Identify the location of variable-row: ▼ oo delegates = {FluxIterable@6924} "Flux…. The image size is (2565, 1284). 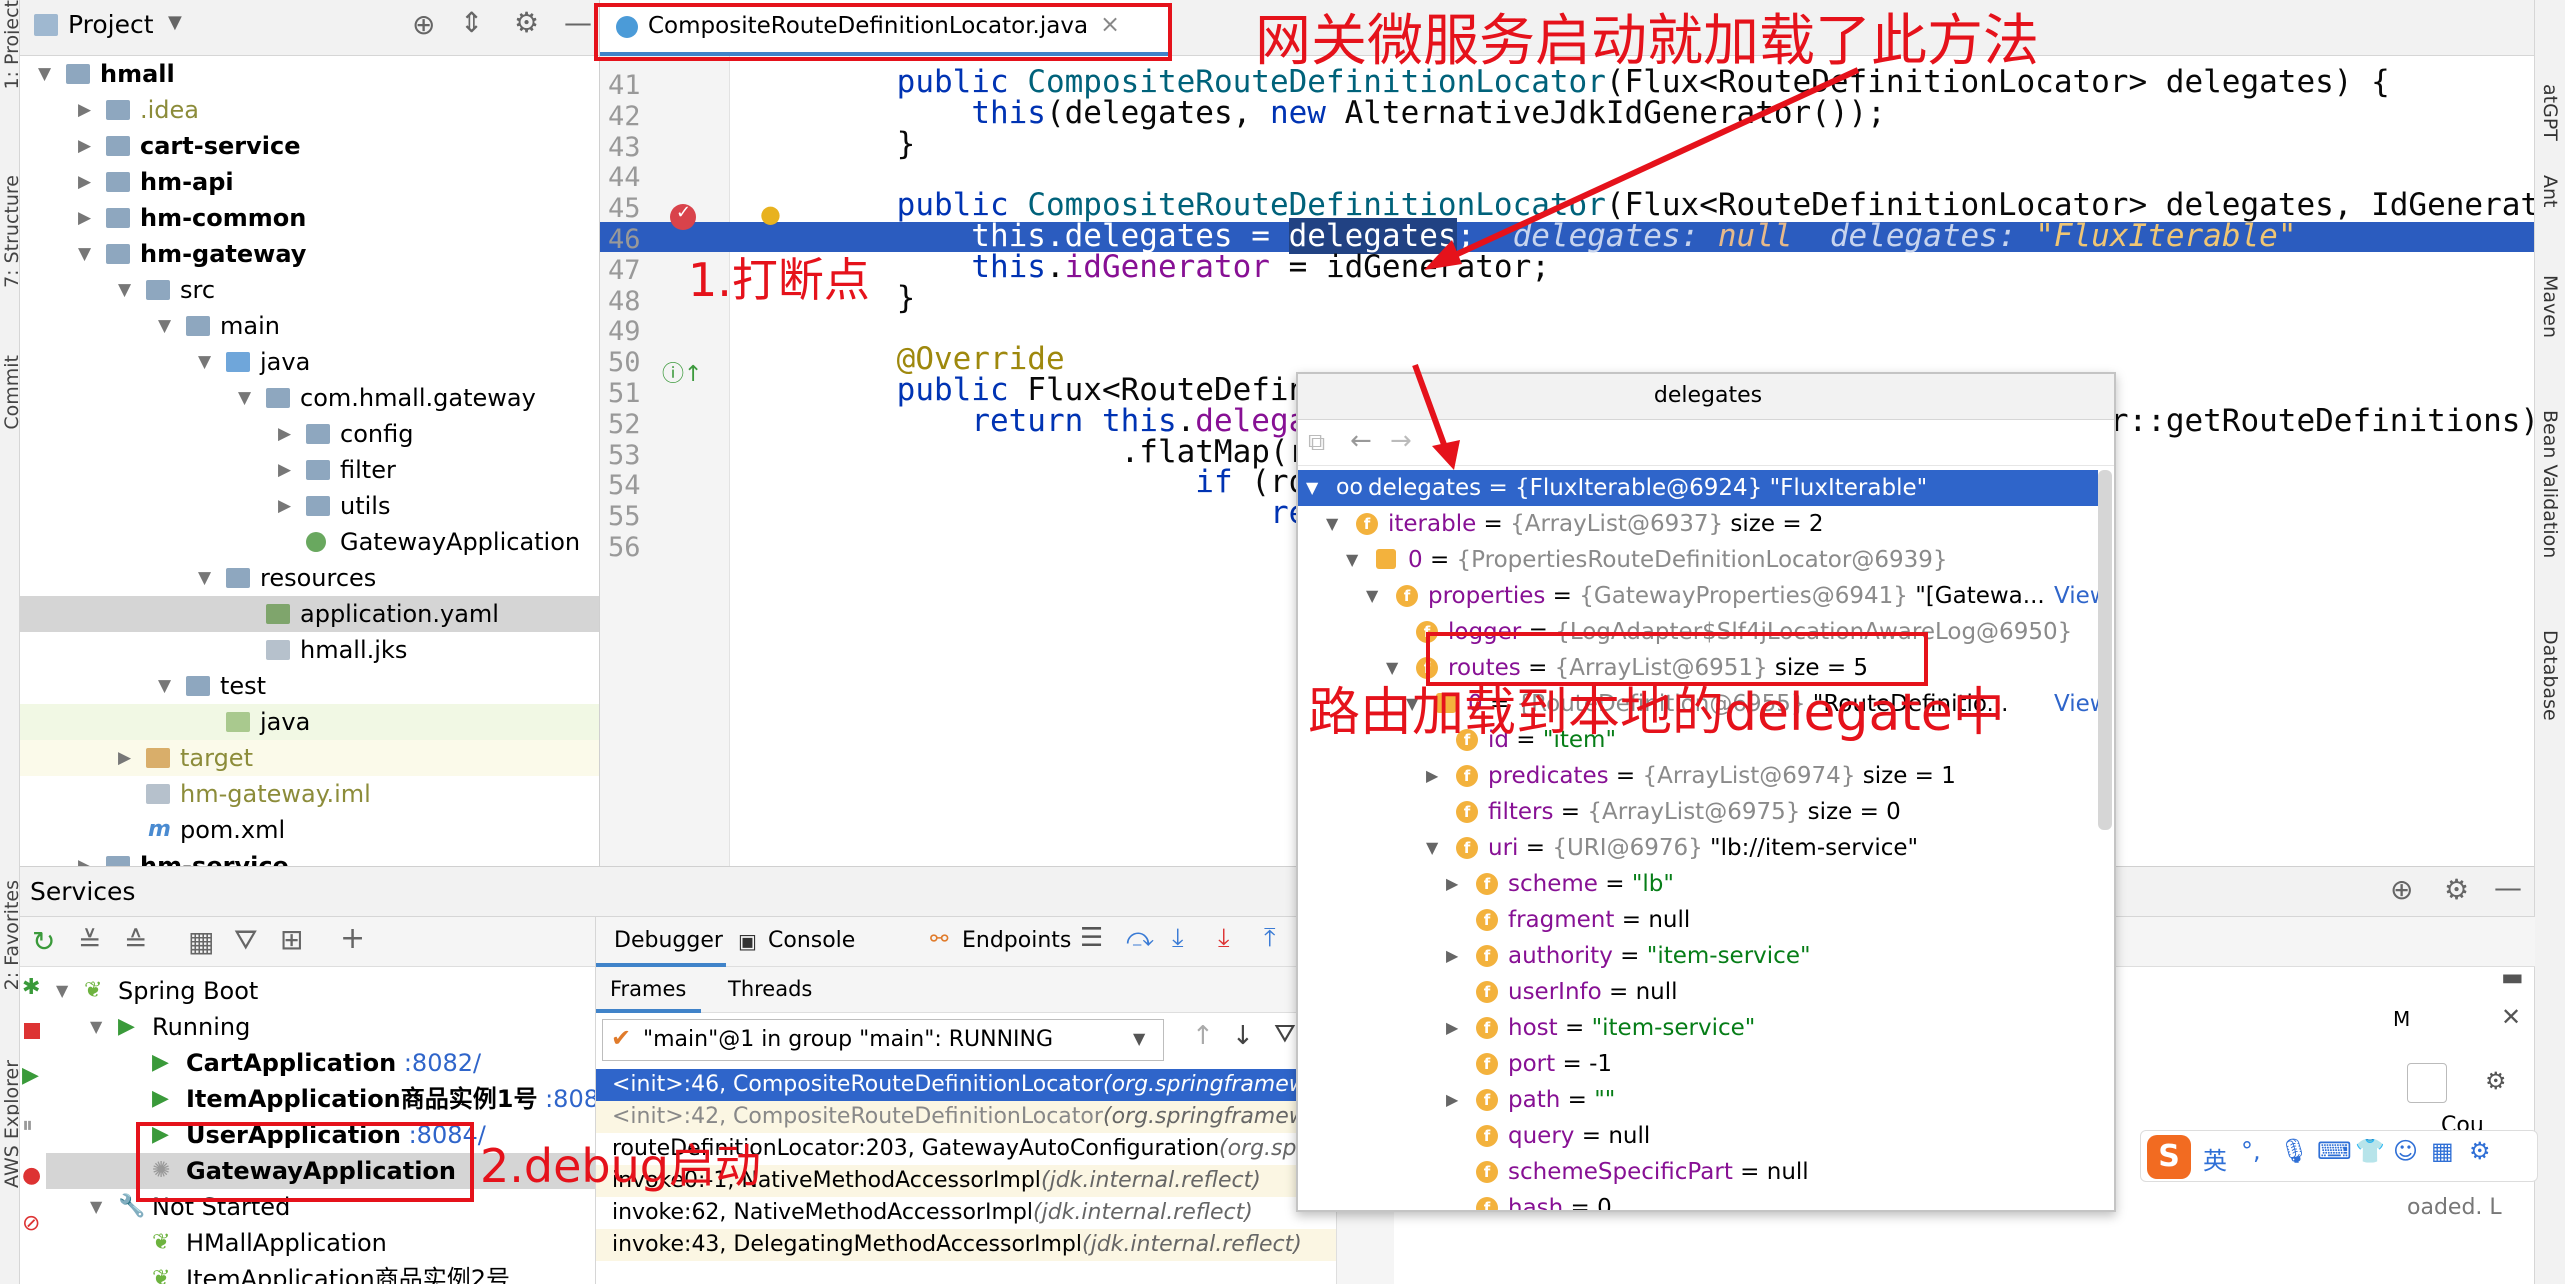
(1698, 488).